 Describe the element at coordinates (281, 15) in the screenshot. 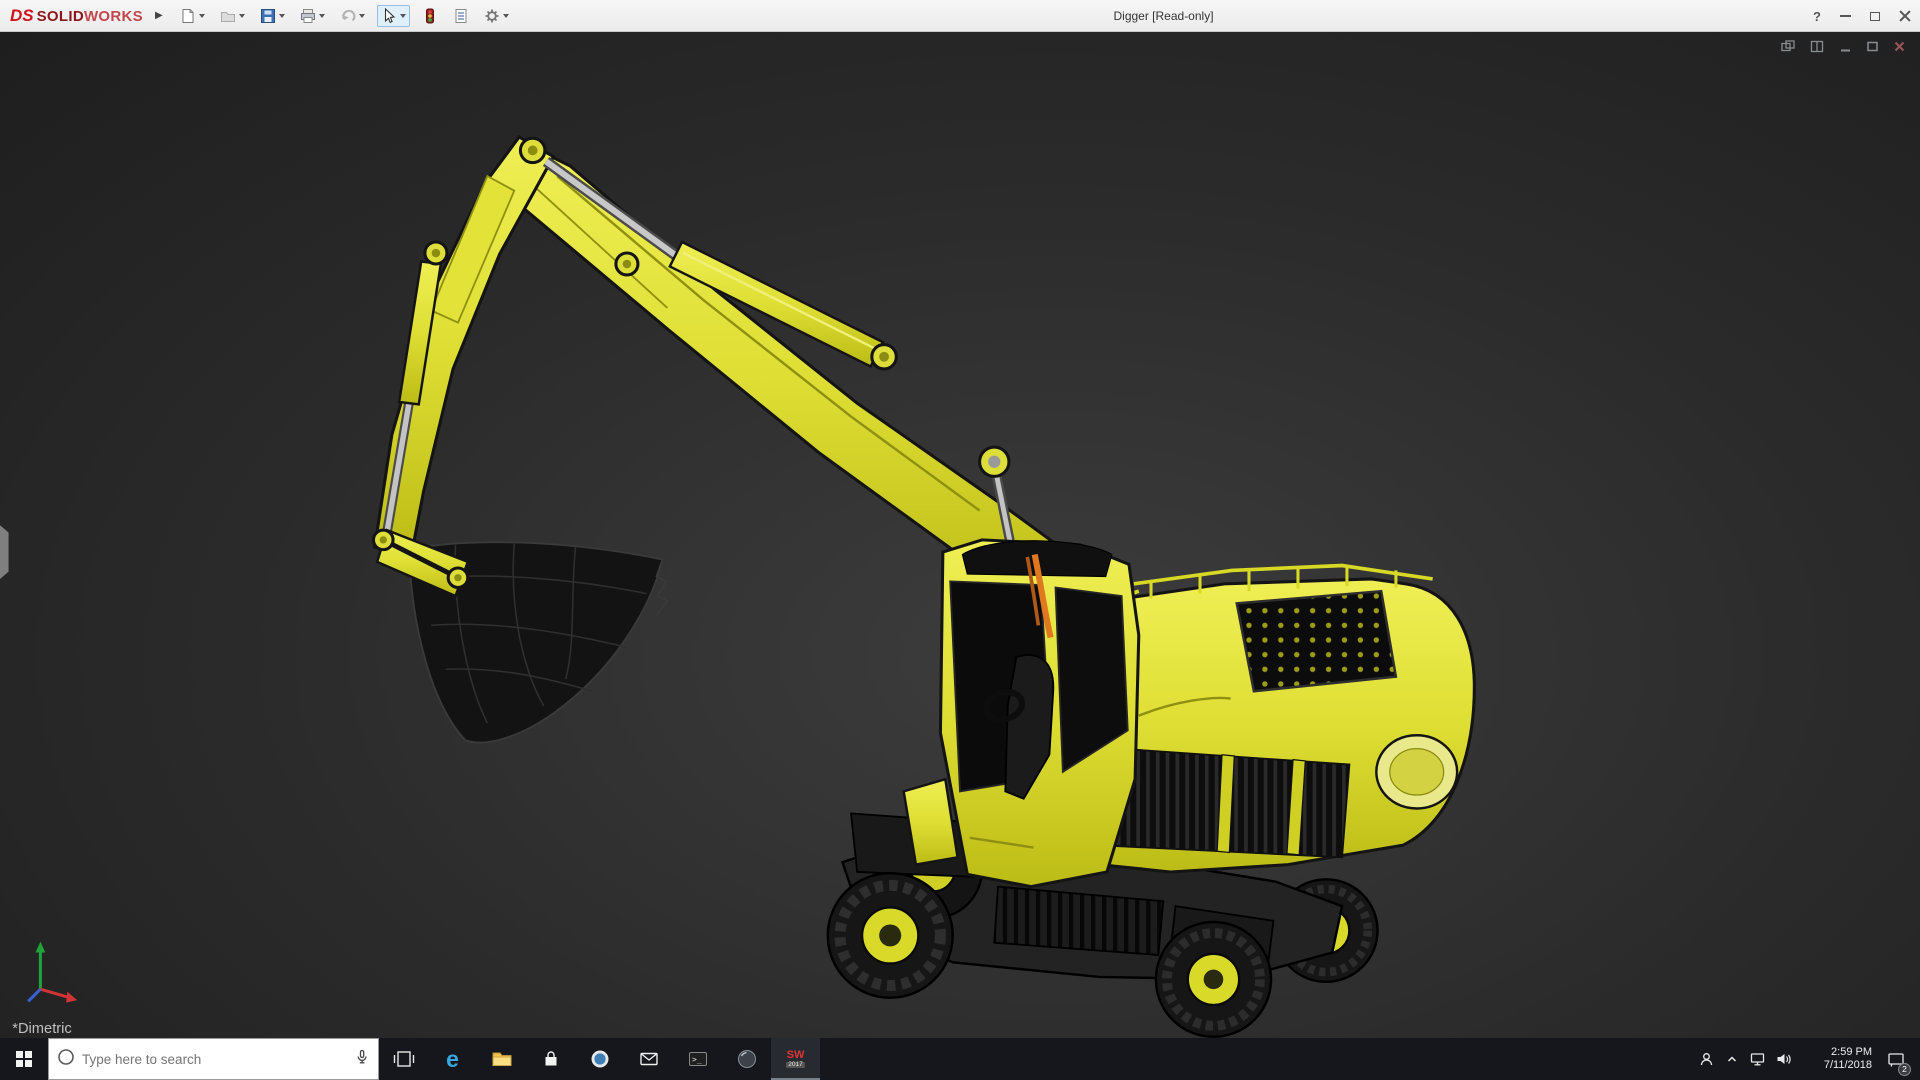

I see `save-dropdown` at that location.